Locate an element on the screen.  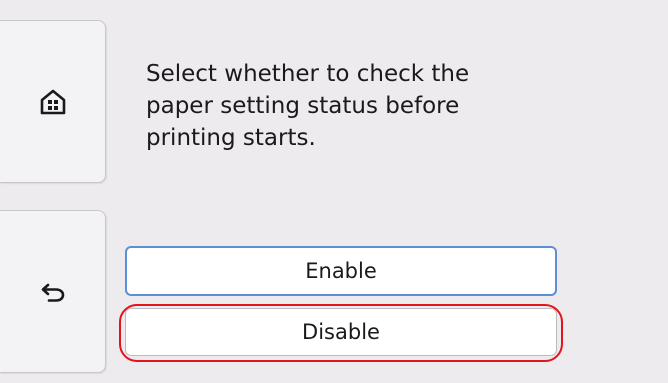
message-line: Select whether to check the is located at coordinates (308, 74).